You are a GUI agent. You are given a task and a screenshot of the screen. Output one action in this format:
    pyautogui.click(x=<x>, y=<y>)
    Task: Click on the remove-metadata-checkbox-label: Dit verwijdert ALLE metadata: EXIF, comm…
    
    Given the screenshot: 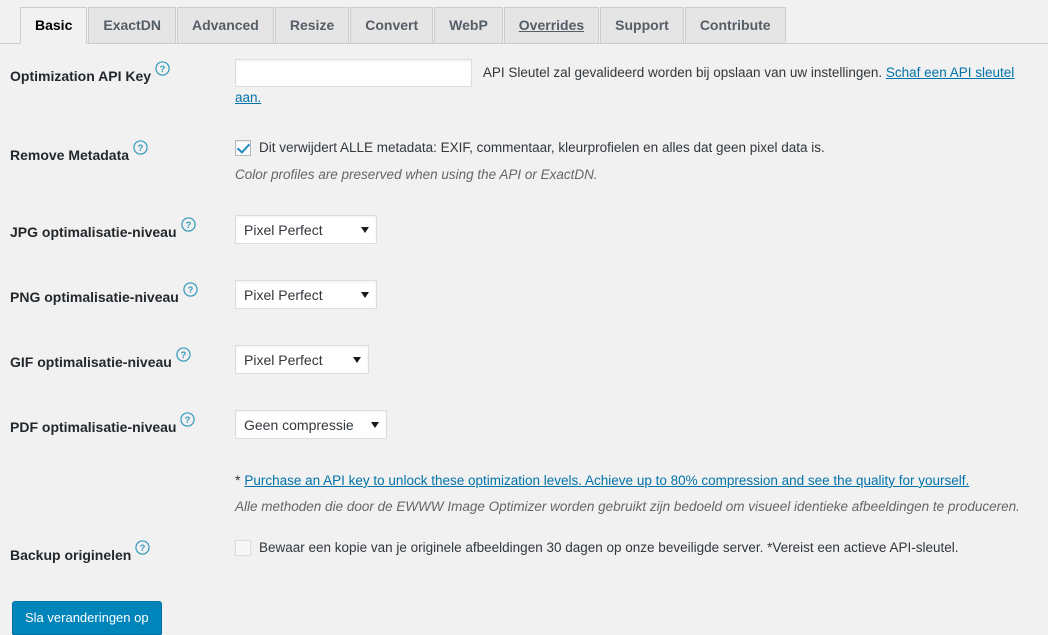 What is the action you would take?
    pyautogui.click(x=542, y=148)
    